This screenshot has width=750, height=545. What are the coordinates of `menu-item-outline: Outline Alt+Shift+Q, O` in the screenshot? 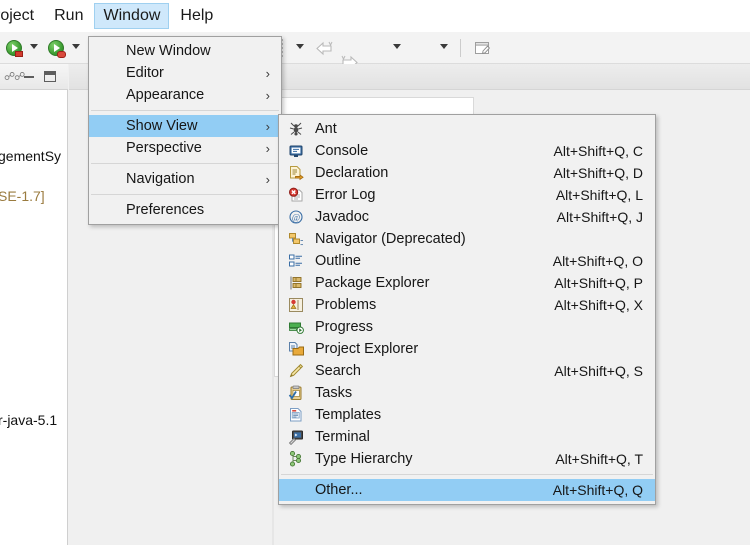 It's located at (467, 261).